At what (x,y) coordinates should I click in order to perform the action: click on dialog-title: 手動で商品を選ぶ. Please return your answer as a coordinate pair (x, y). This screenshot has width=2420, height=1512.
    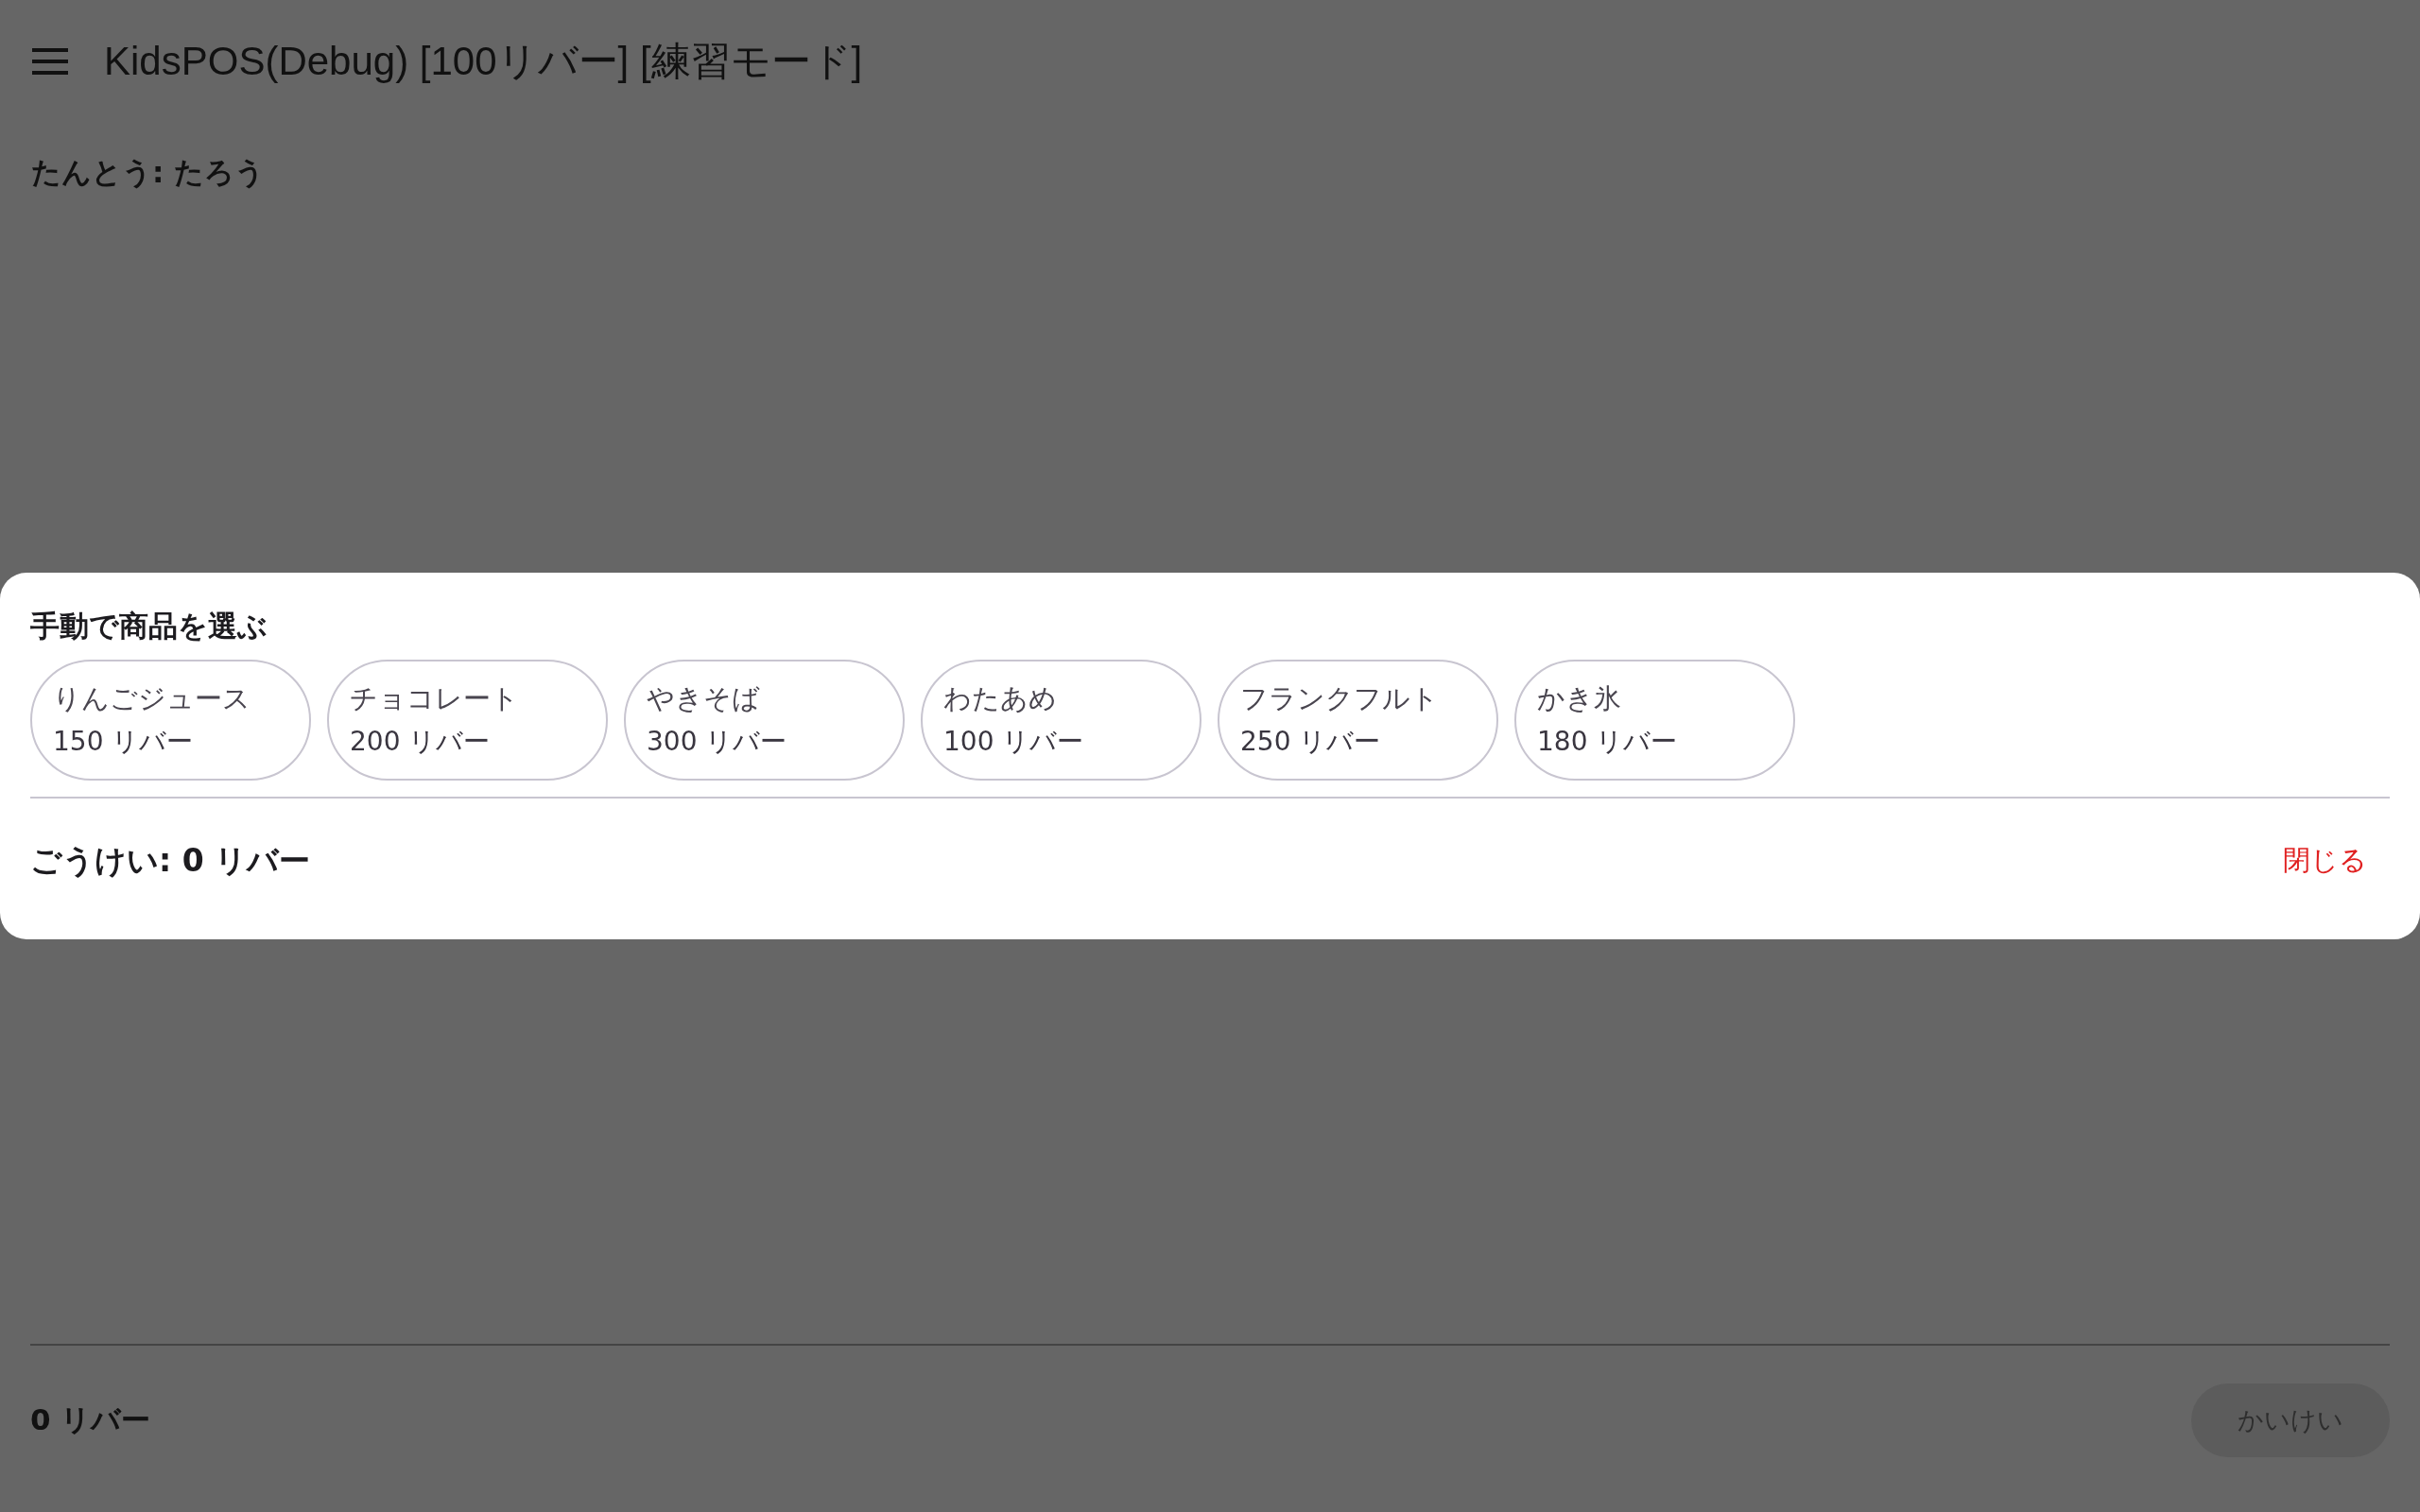
    Looking at the image, I should click on (149, 626).